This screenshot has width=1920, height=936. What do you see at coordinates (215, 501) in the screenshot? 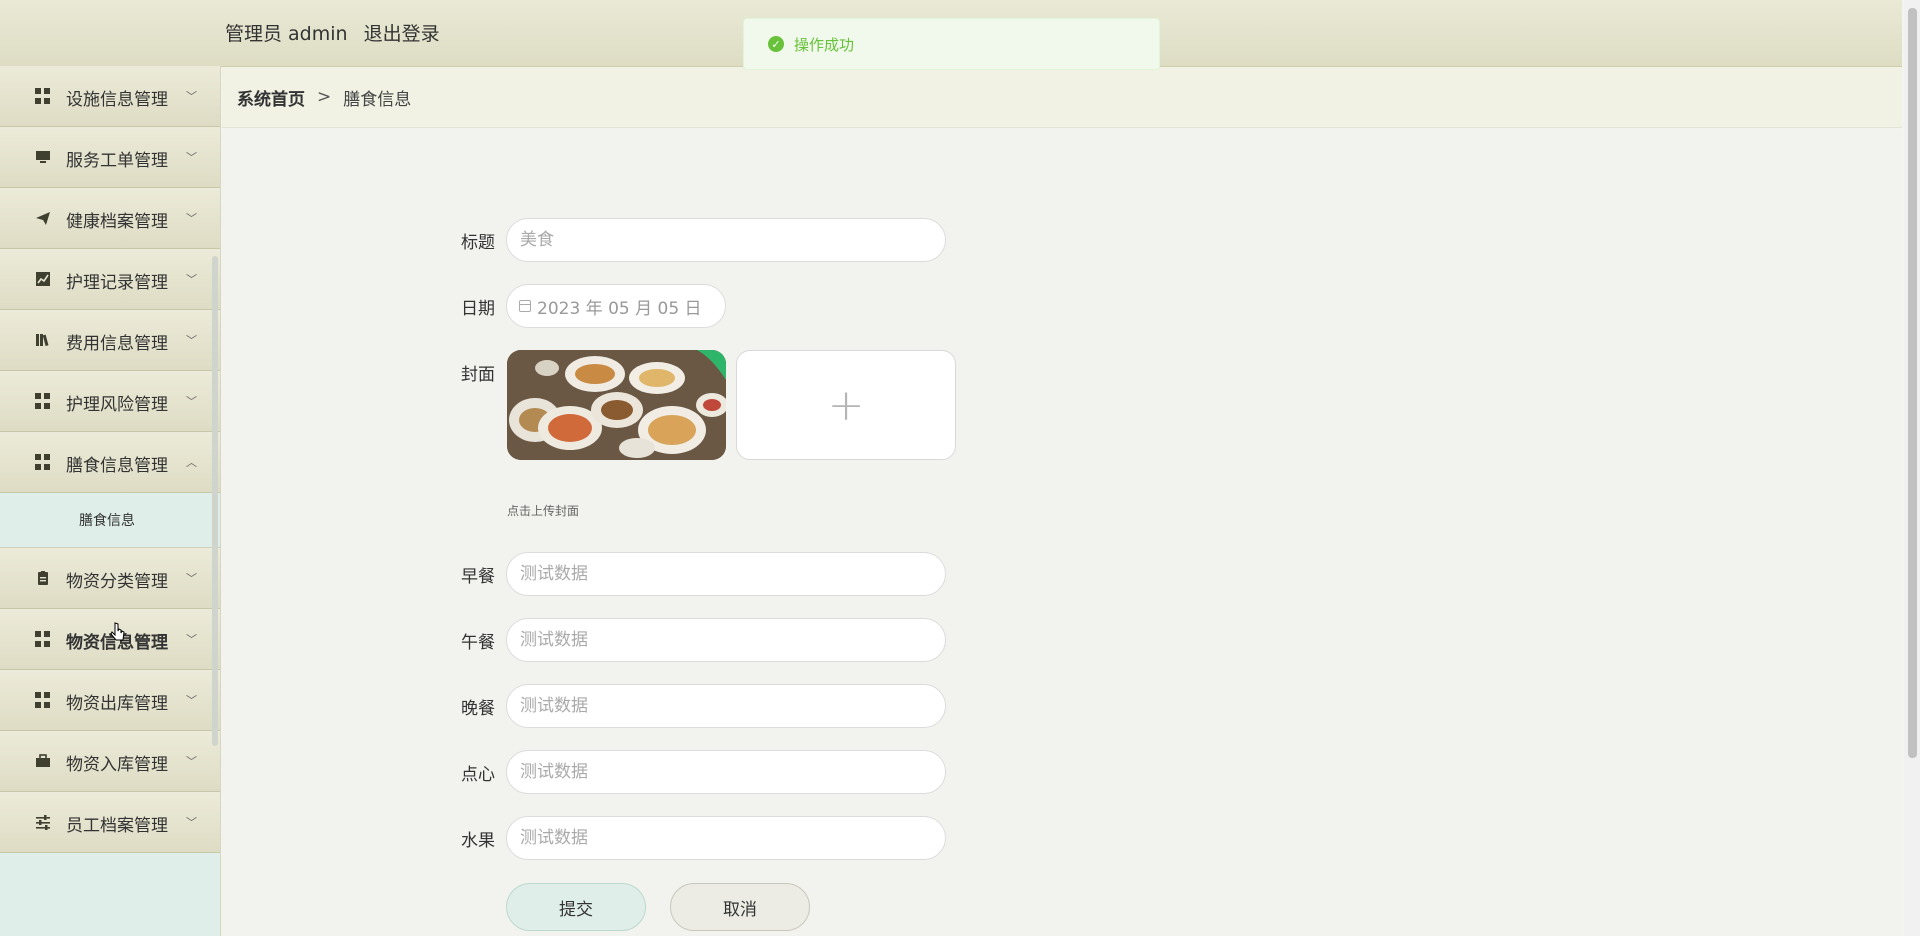
I see `sidebar-scrollbar` at bounding box center [215, 501].